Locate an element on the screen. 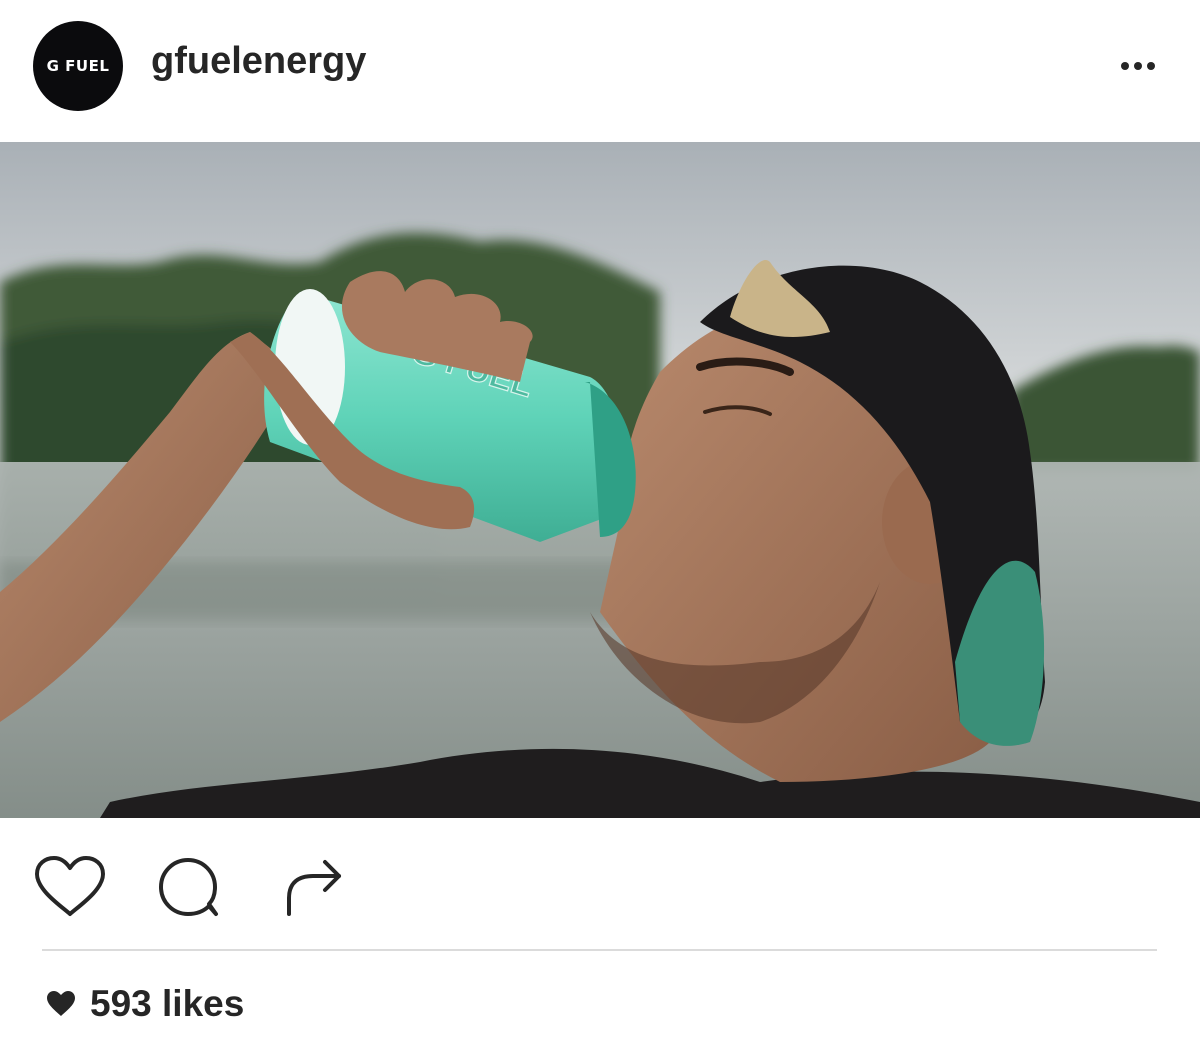  likes-summary: 593 likes is located at coordinates (145, 1004).